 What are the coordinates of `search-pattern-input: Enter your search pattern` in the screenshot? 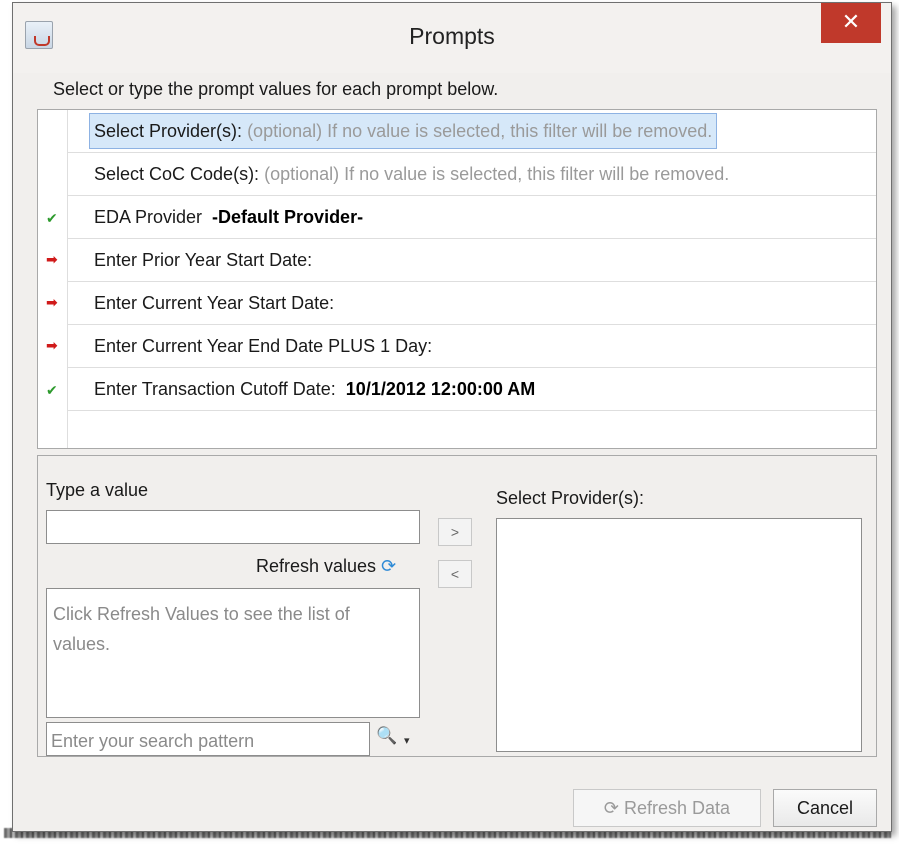 It's located at (208, 739).